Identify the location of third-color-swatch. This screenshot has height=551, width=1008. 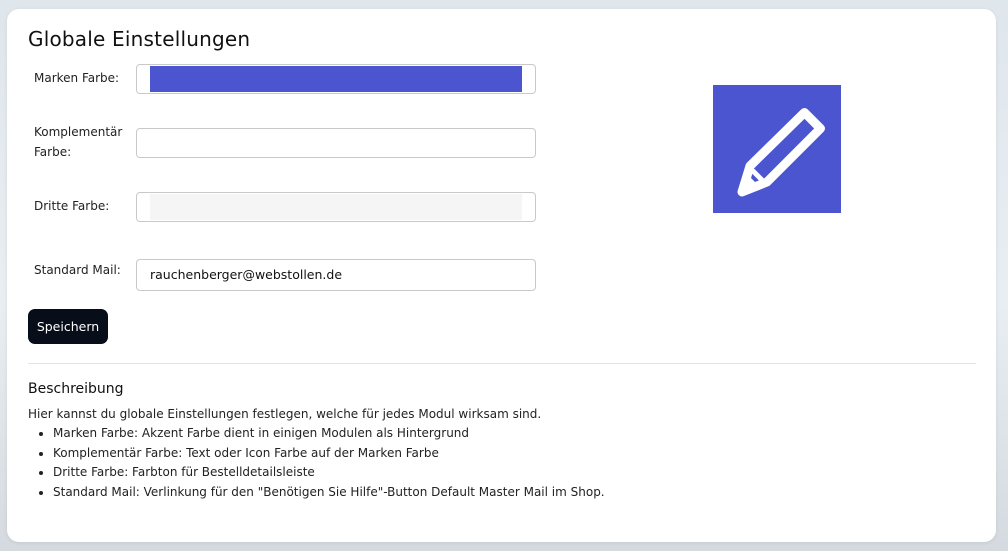
(336, 207).